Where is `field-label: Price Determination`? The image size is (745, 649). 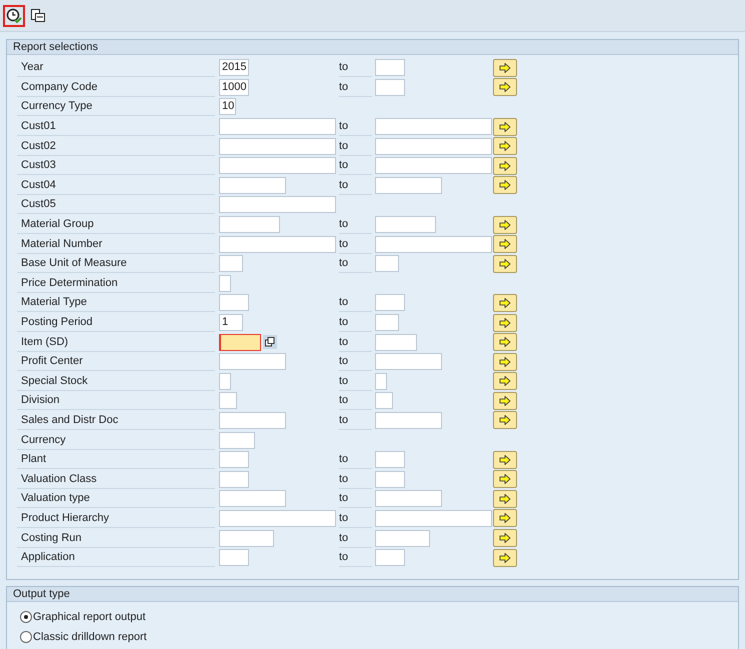 field-label: Price Determination is located at coordinates (116, 283).